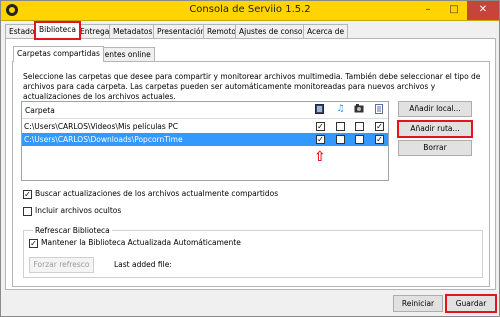 The width and height of the screenshot is (500, 317). What do you see at coordinates (101, 126) in the screenshot?
I see `folder-path: C:\Users\CARLOS\Videos\Mis películas PC` at bounding box center [101, 126].